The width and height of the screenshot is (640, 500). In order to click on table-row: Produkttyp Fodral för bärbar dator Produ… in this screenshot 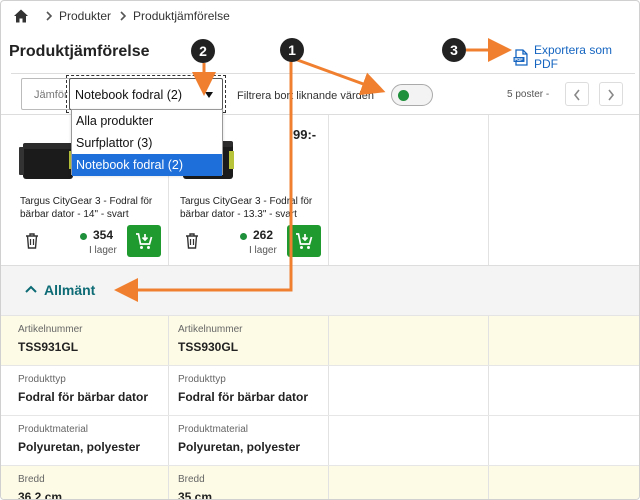, I will do `click(320, 391)`.